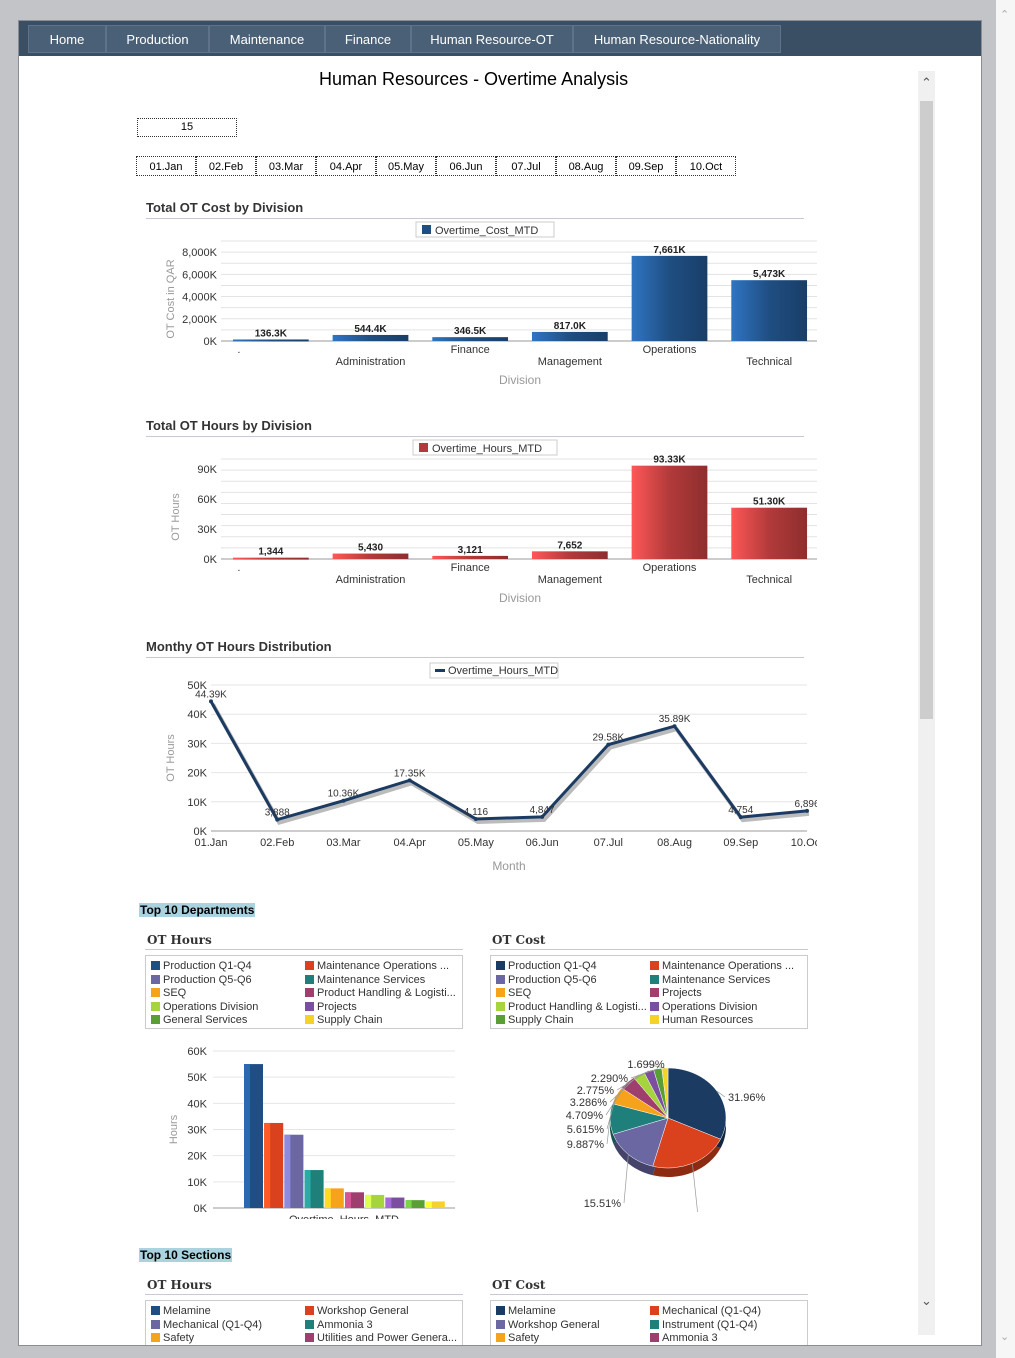 The height and width of the screenshot is (1358, 1015). I want to click on legend-item: Supply Chain, so click(343, 1020).